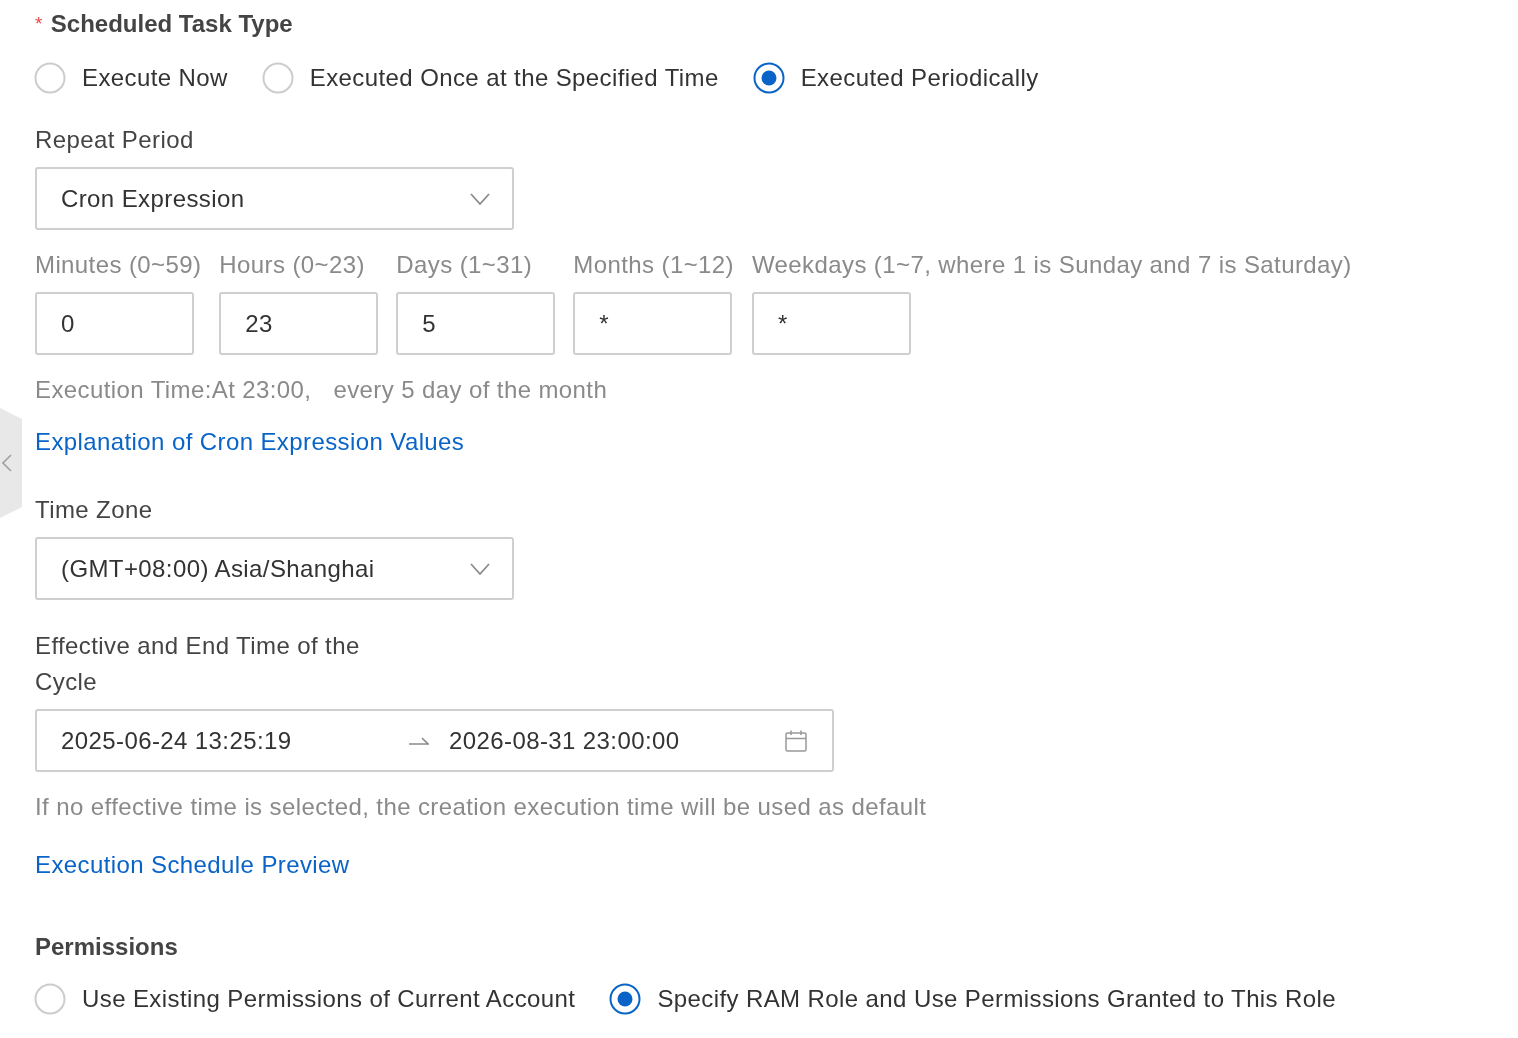 The width and height of the screenshot is (1518, 1038). What do you see at coordinates (192, 865) in the screenshot?
I see `preview-link: Execution Schedule Preview` at bounding box center [192, 865].